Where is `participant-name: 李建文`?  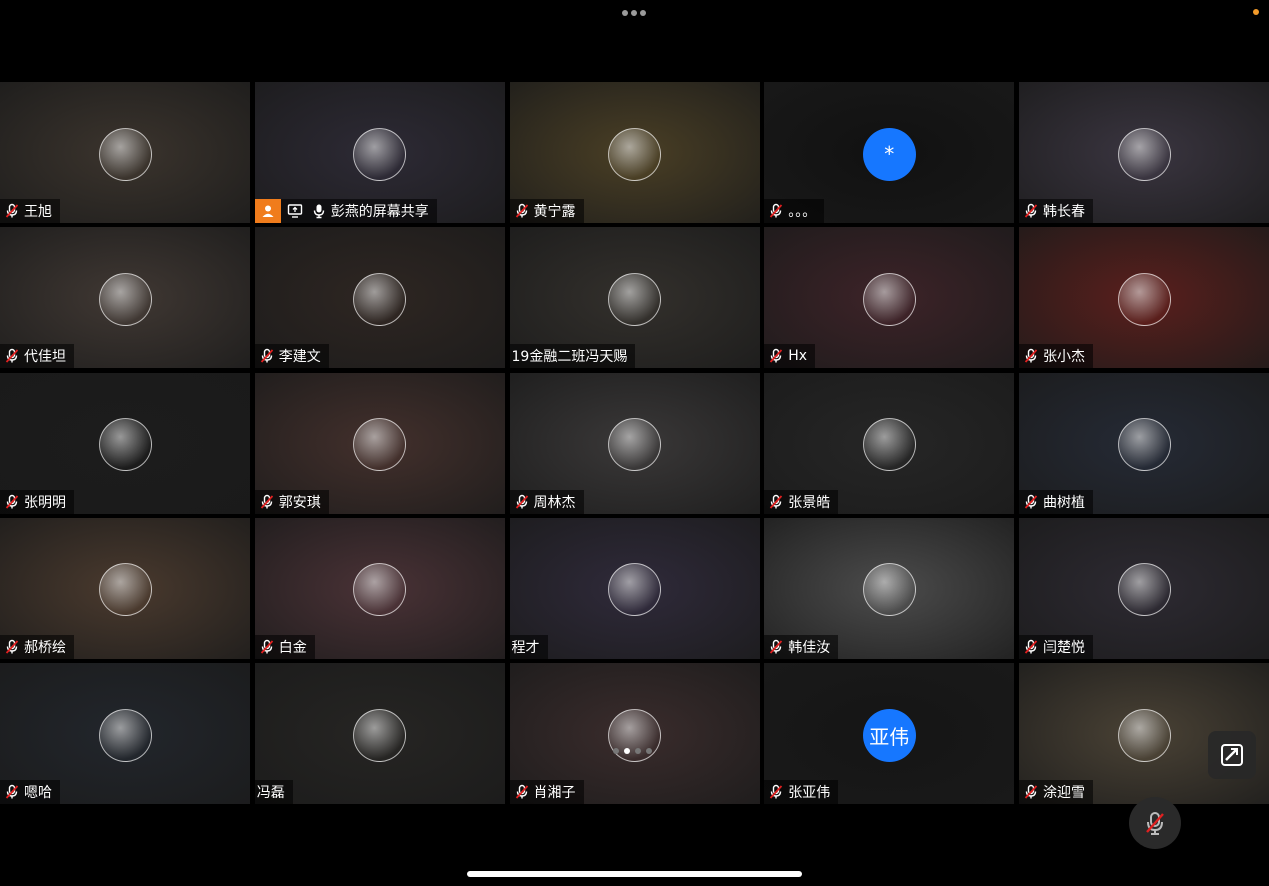
participant-name: 李建文 is located at coordinates (299, 357).